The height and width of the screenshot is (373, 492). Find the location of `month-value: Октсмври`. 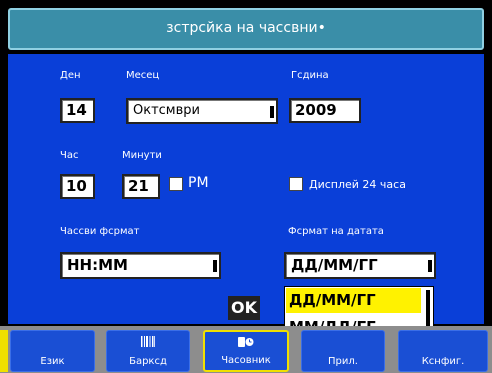

month-value: Октсмври is located at coordinates (166, 110).